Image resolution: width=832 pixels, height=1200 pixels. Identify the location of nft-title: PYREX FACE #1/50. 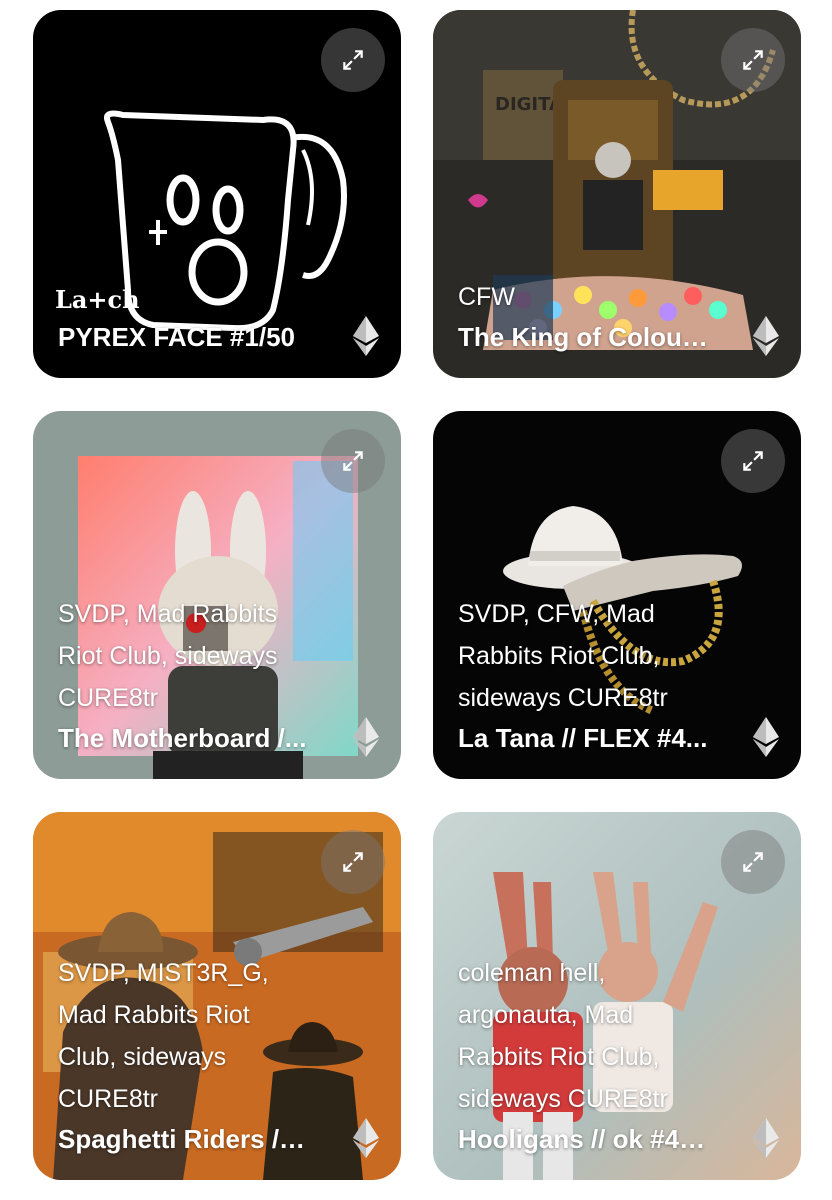
(176, 337).